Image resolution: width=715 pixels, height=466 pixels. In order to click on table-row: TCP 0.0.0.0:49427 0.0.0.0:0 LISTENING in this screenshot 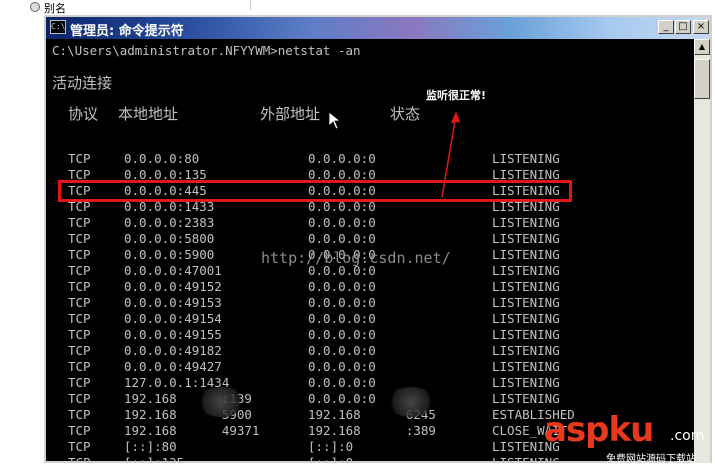, I will do `click(370, 367)`.